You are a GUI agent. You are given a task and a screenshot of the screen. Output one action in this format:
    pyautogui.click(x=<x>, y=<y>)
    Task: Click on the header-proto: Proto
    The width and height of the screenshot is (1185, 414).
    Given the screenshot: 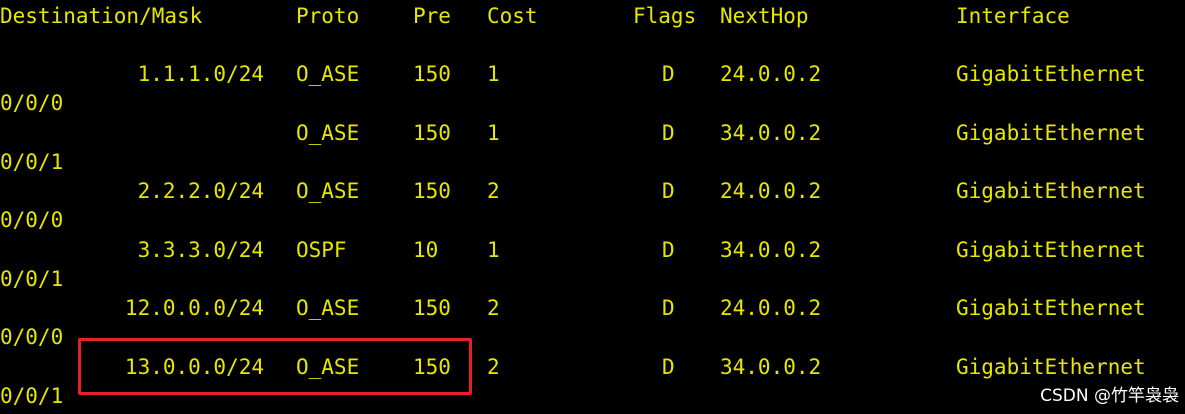 What is the action you would take?
    pyautogui.click(x=328, y=16)
    